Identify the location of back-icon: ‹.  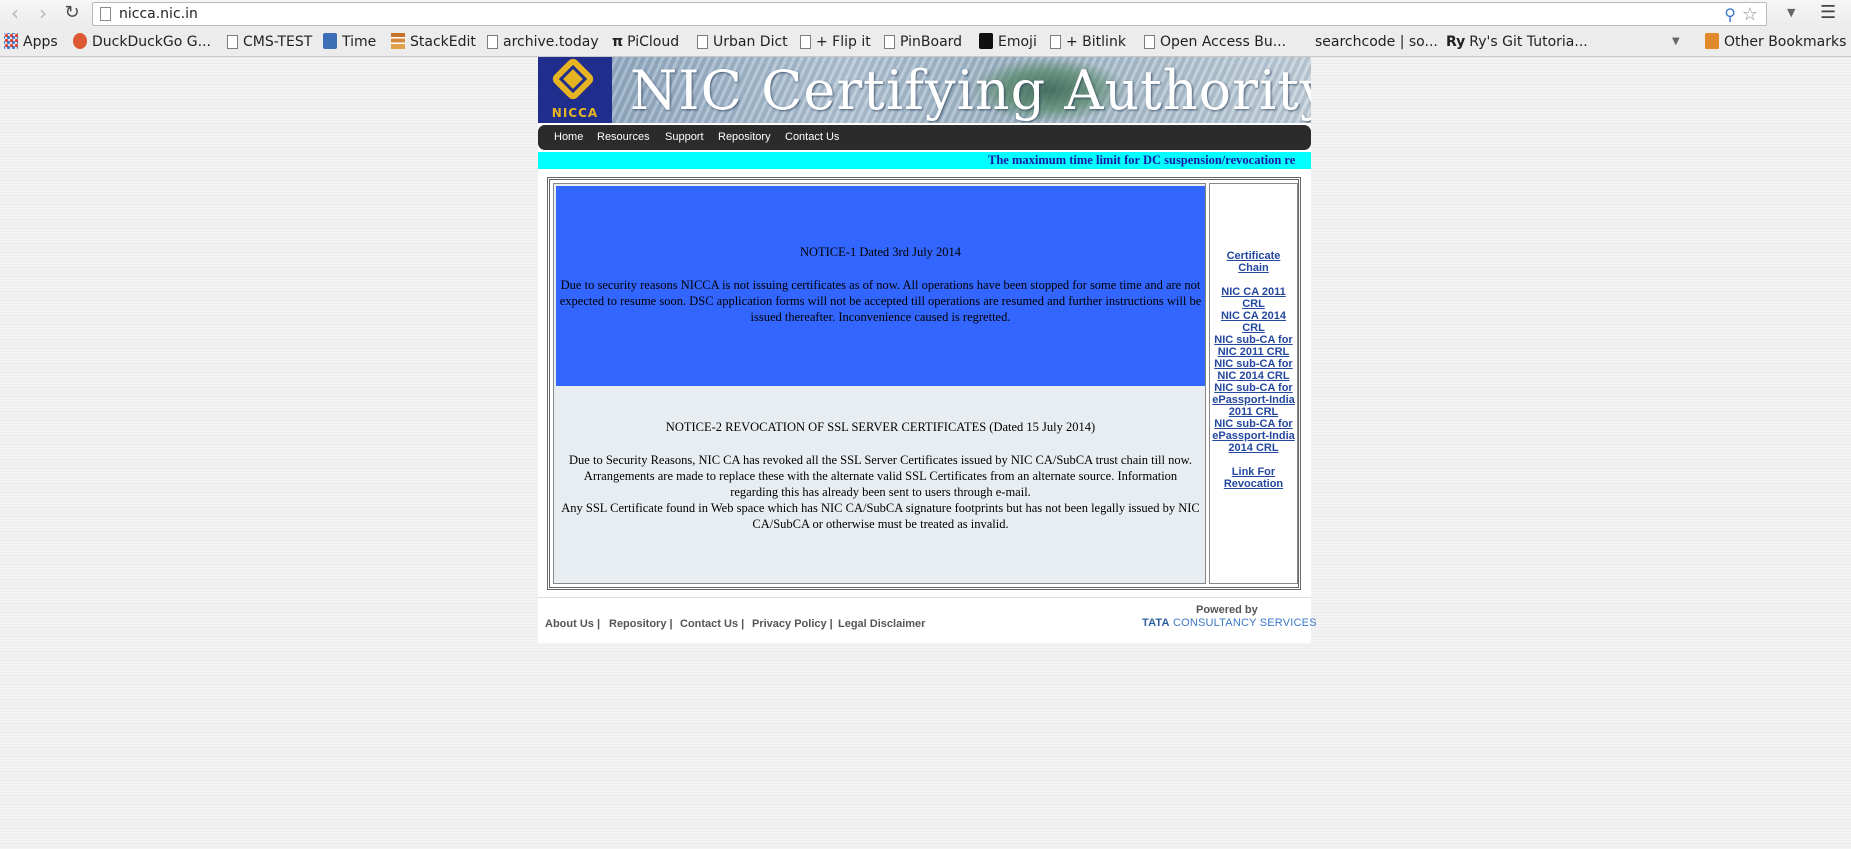
(15, 14).